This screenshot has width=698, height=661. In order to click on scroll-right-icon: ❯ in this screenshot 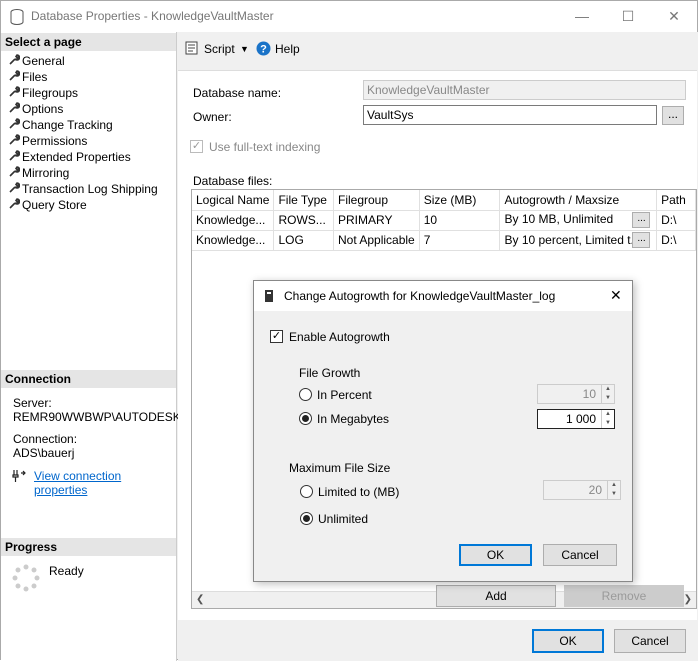, I will do `click(688, 599)`.